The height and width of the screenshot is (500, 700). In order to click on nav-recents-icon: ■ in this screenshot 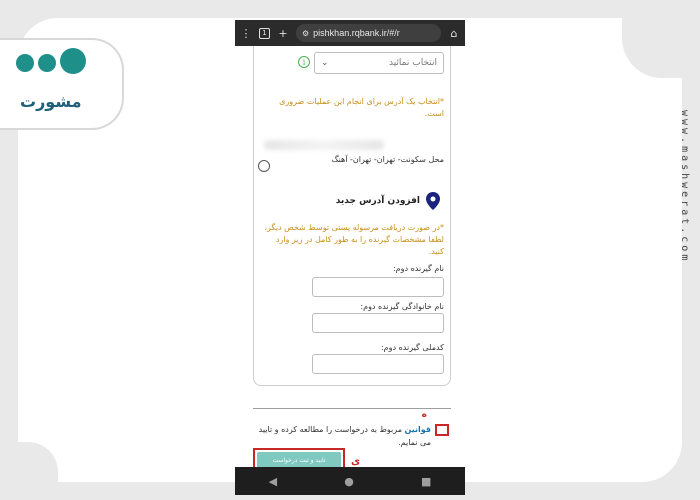, I will do `click(426, 481)`.